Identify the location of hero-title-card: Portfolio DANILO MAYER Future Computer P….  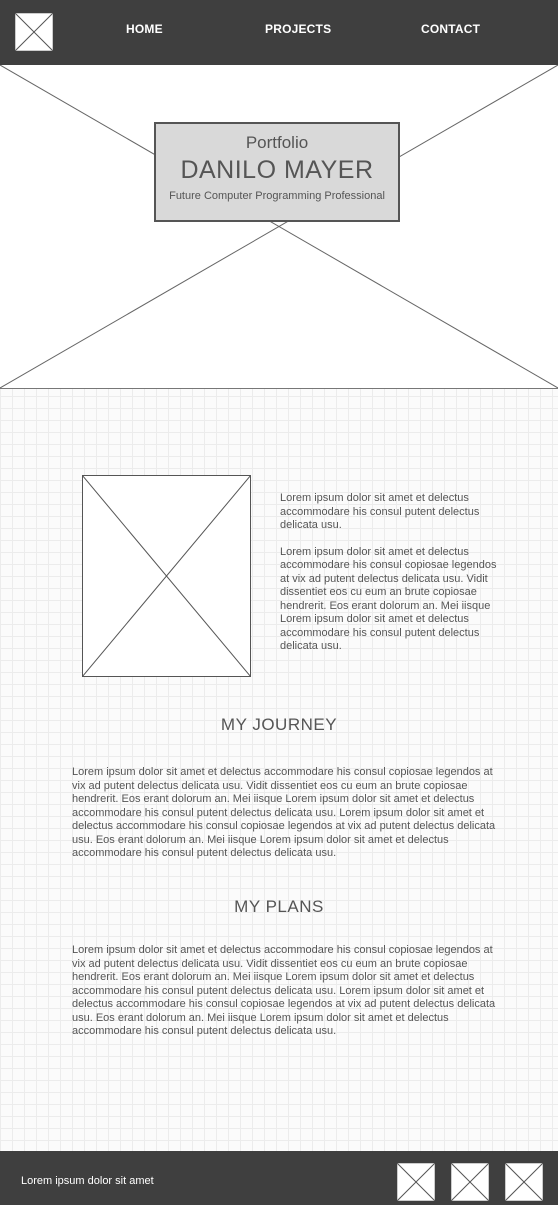
(277, 172).